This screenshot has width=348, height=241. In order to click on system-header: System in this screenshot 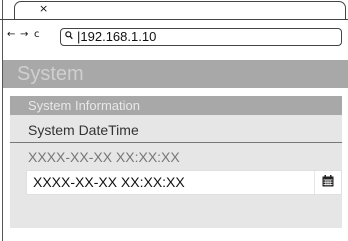, I will do `click(175, 74)`.